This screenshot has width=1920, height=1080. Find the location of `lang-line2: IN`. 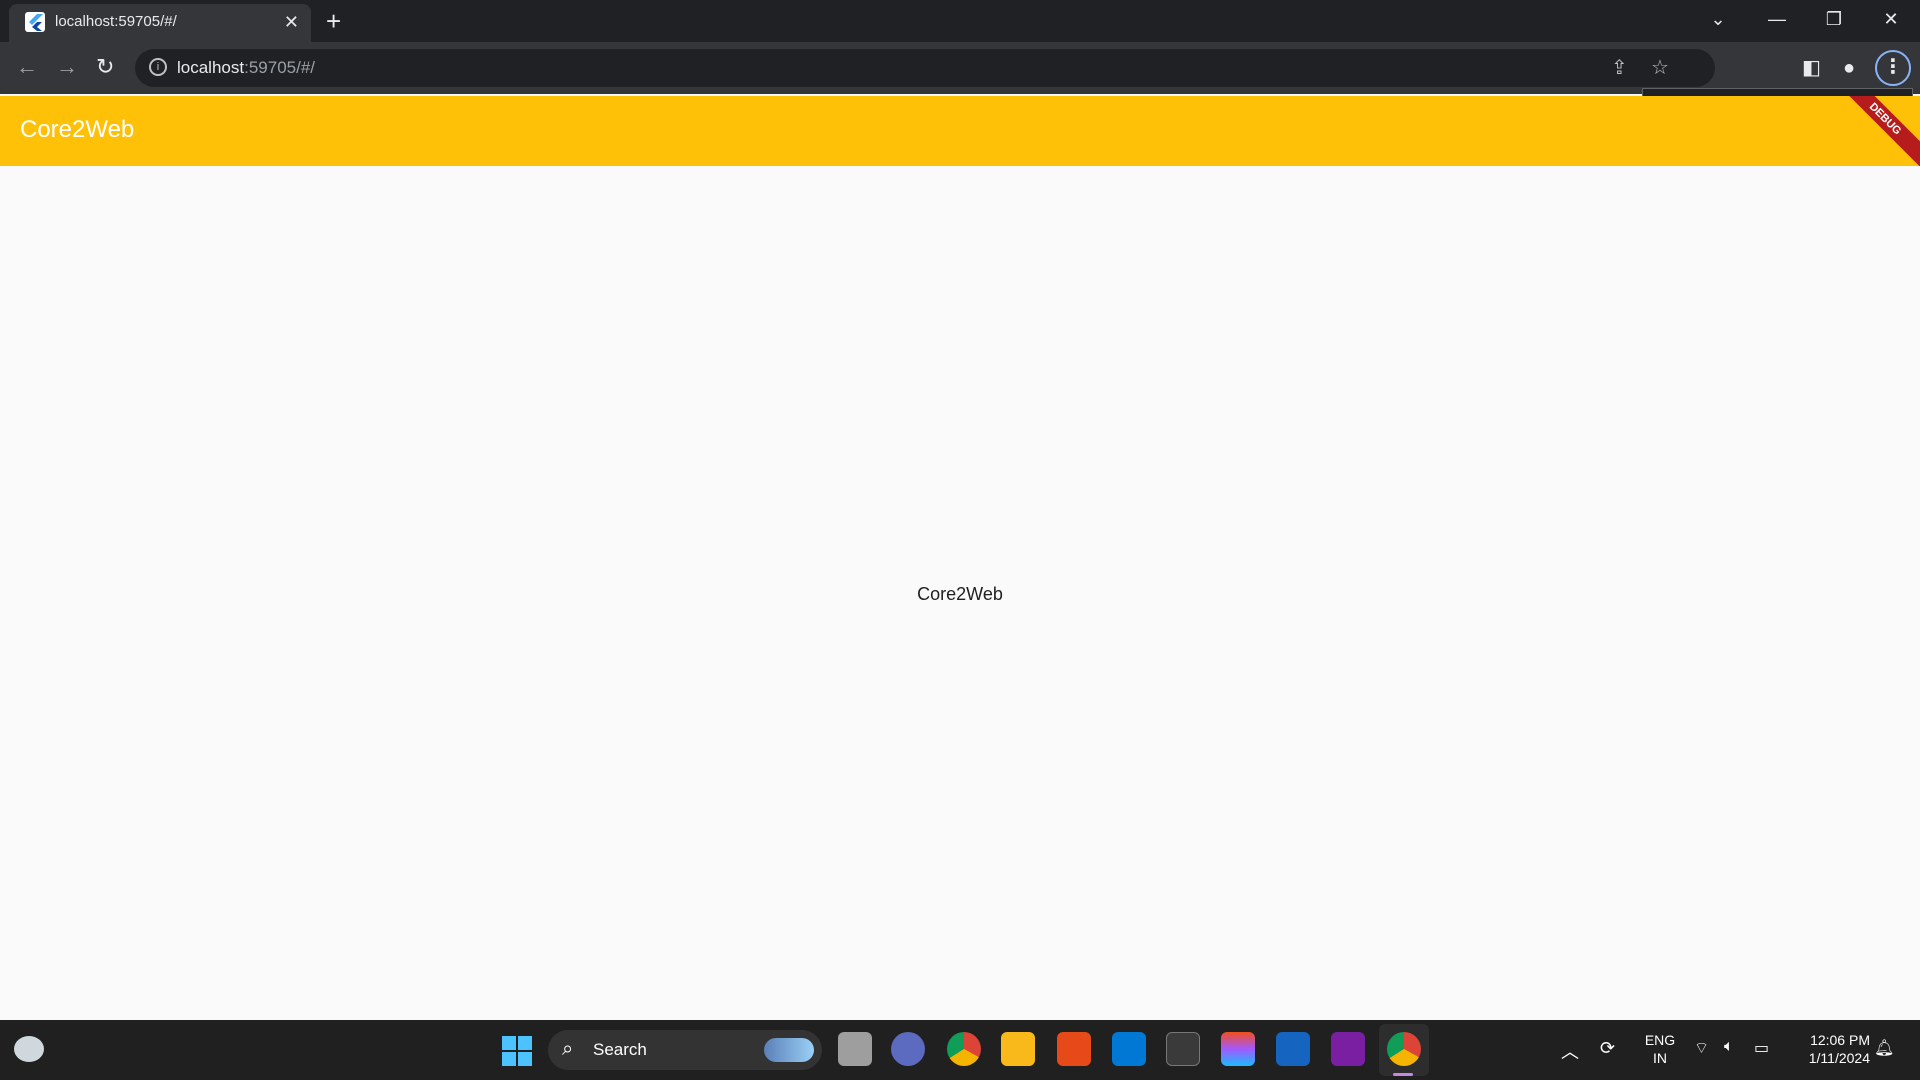

lang-line2: IN is located at coordinates (1660, 1058).